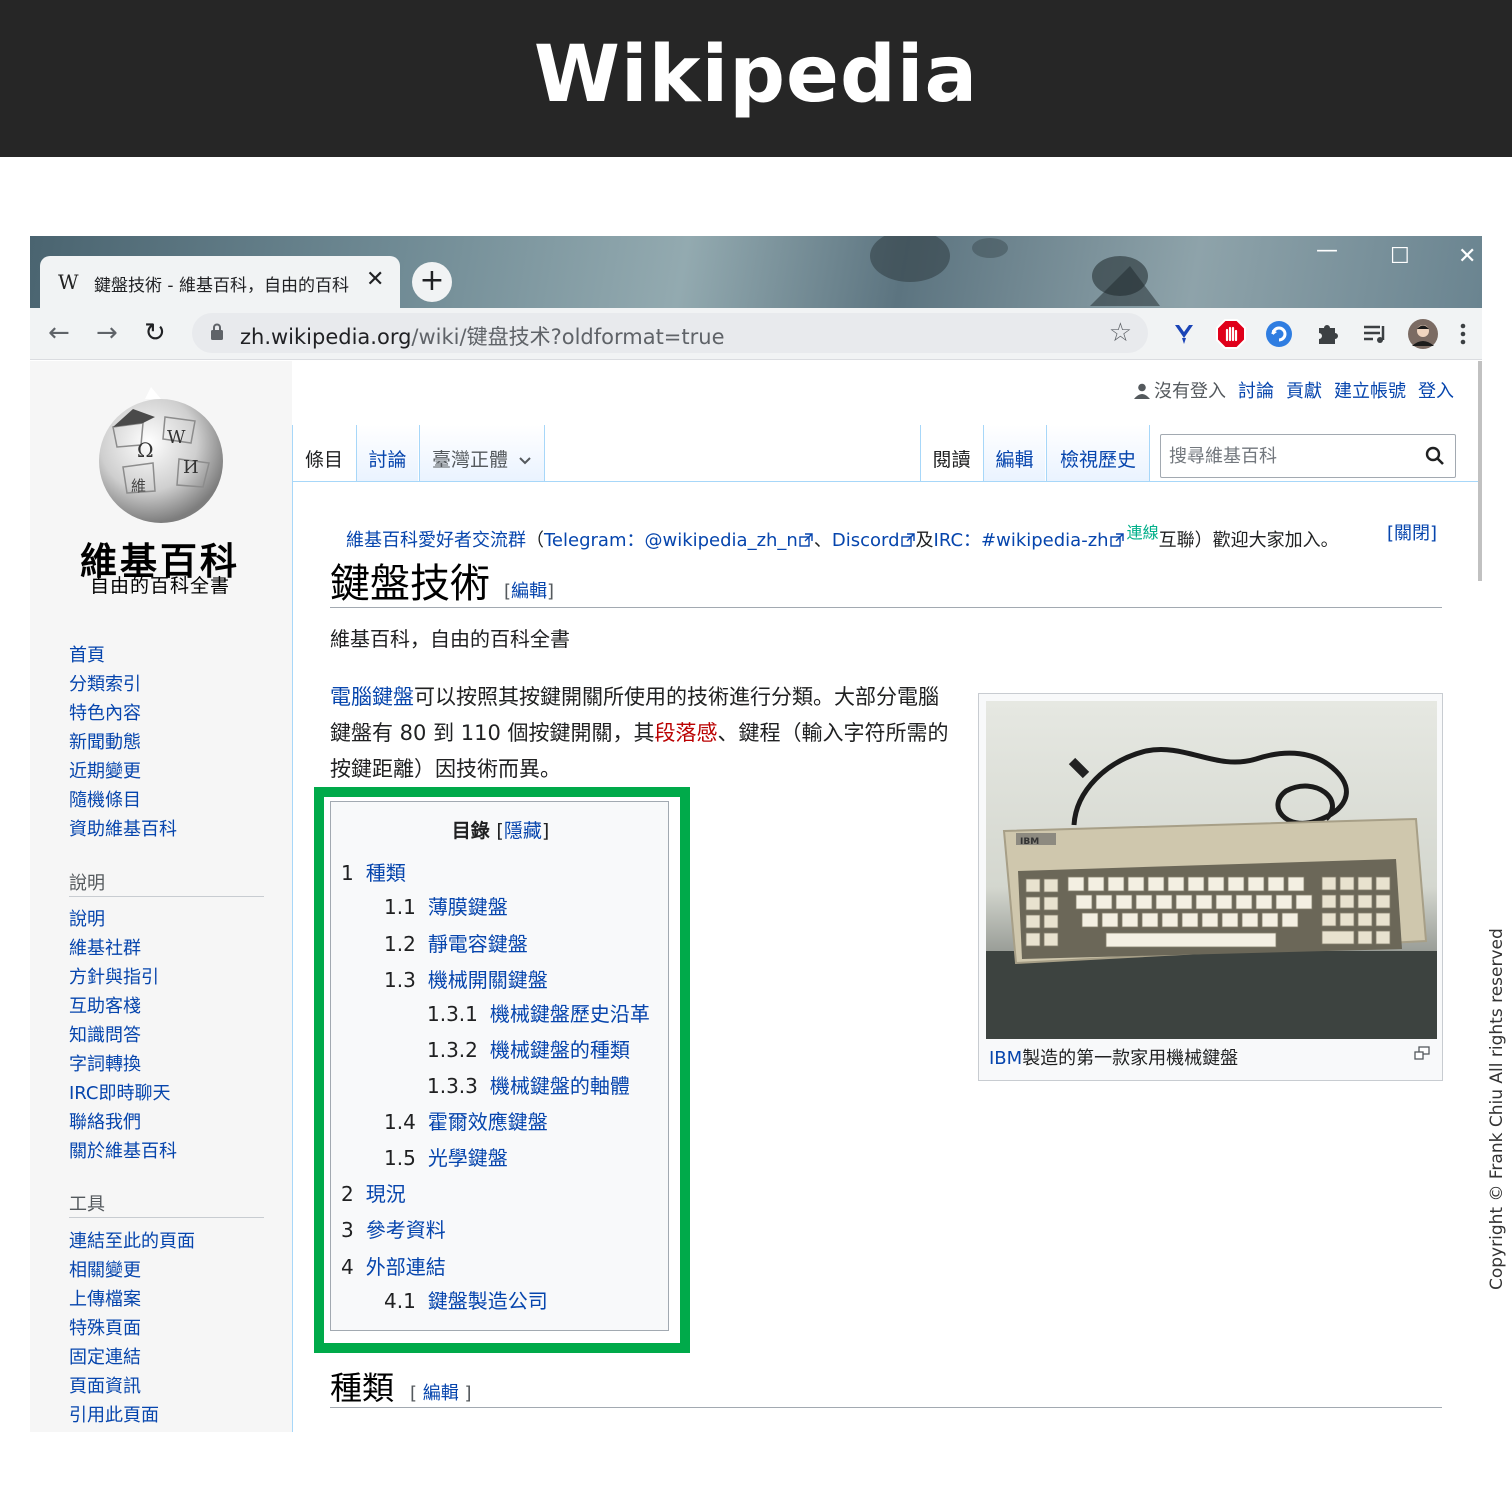 This screenshot has width=1512, height=1512. What do you see at coordinates (161, 457) in the screenshot?
I see `wikipedia-globe-logo: Ω W И 維` at bounding box center [161, 457].